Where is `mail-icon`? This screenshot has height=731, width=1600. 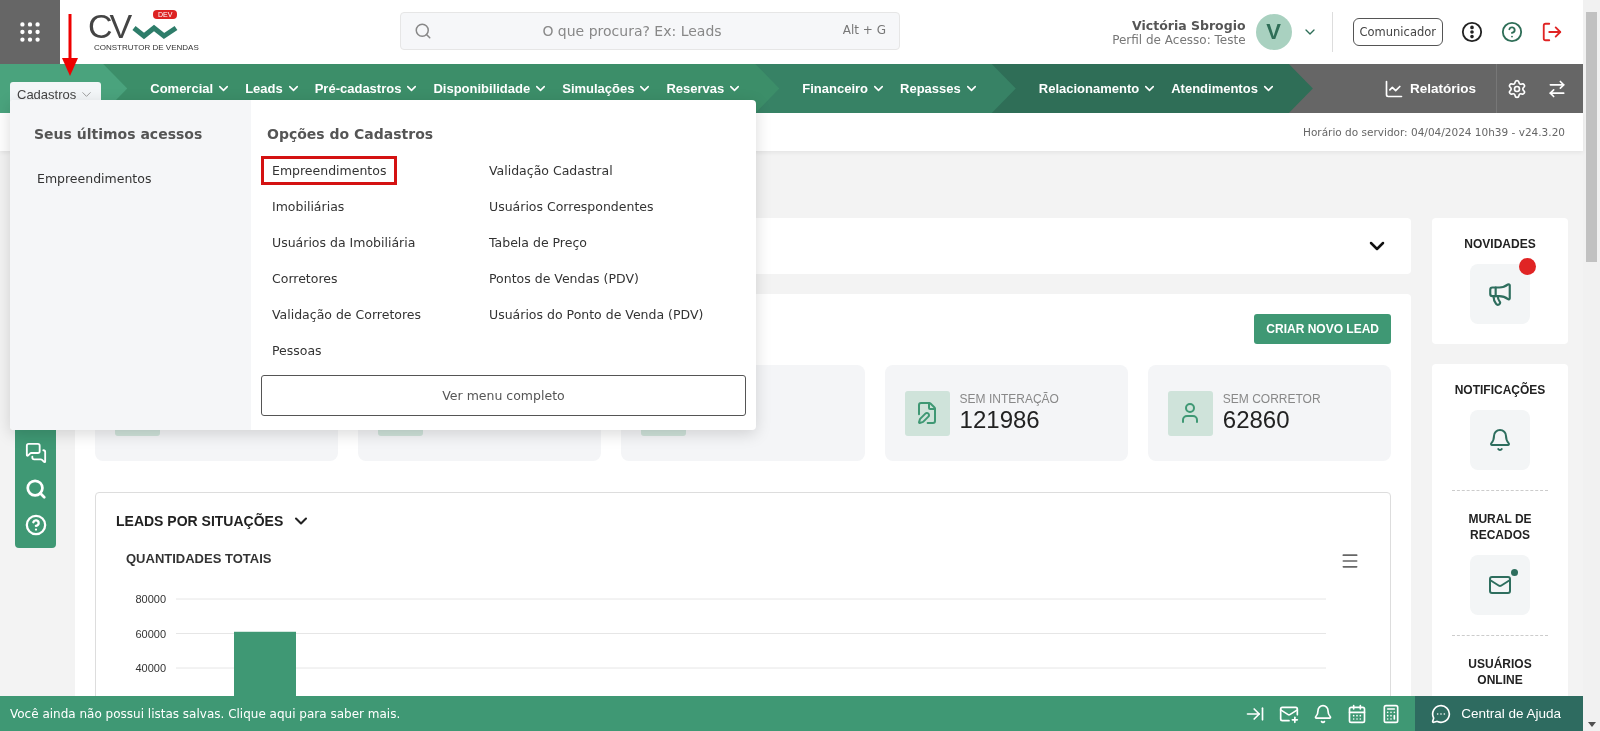
mail-icon is located at coordinates (1500, 585).